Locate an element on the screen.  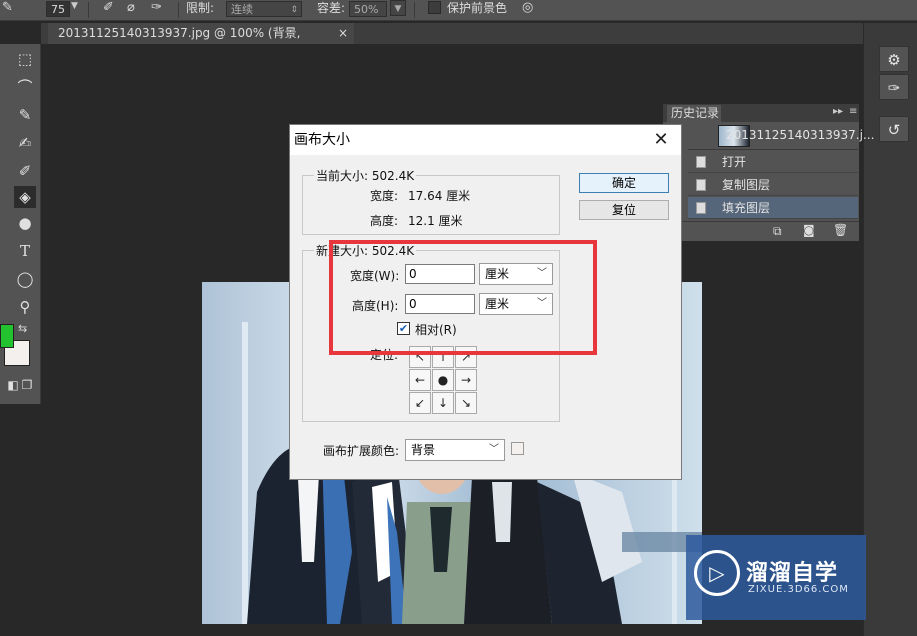
brush-tool-icon: ✍ is located at coordinates (25, 143).